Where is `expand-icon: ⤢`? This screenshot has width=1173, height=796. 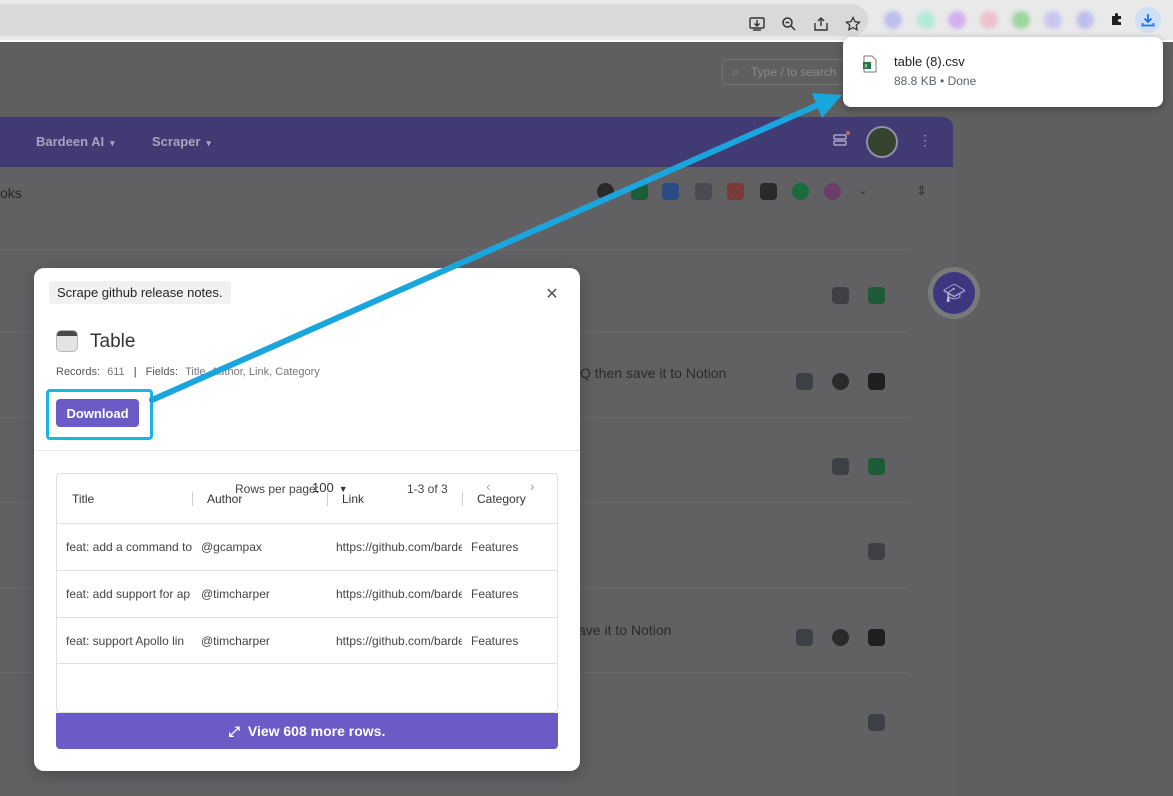 expand-icon: ⤢ is located at coordinates (234, 730).